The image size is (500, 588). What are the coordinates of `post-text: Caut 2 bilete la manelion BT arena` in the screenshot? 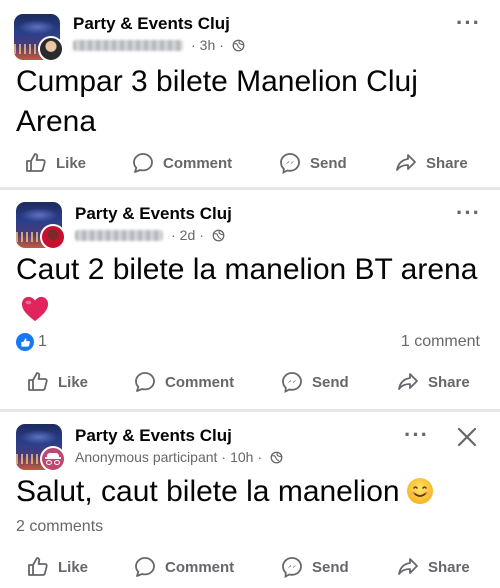 It's located at (251, 290).